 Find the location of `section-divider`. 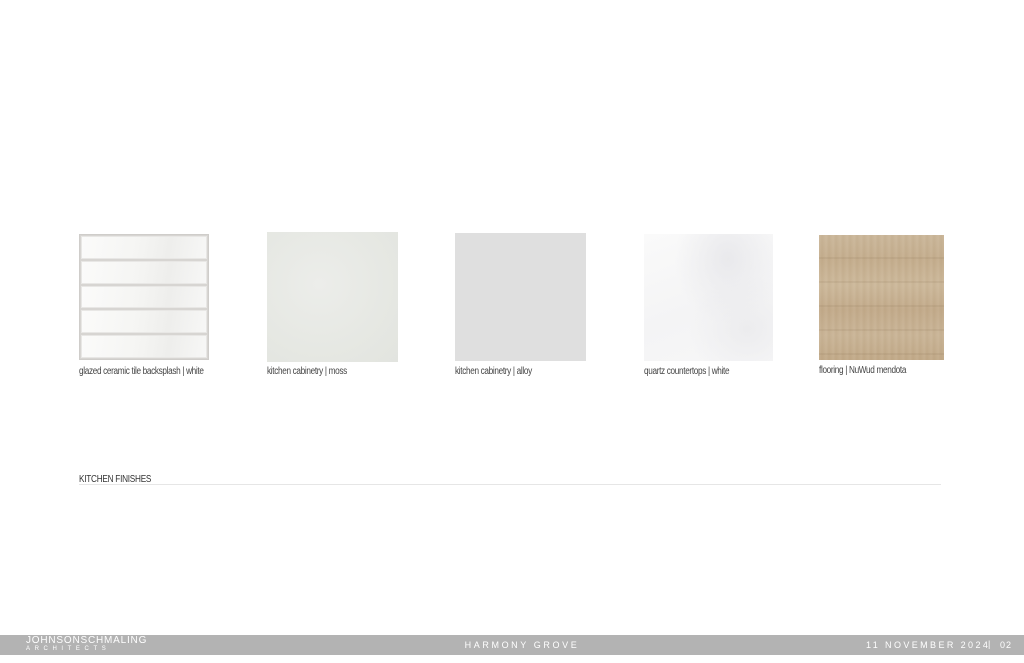

section-divider is located at coordinates (510, 484).